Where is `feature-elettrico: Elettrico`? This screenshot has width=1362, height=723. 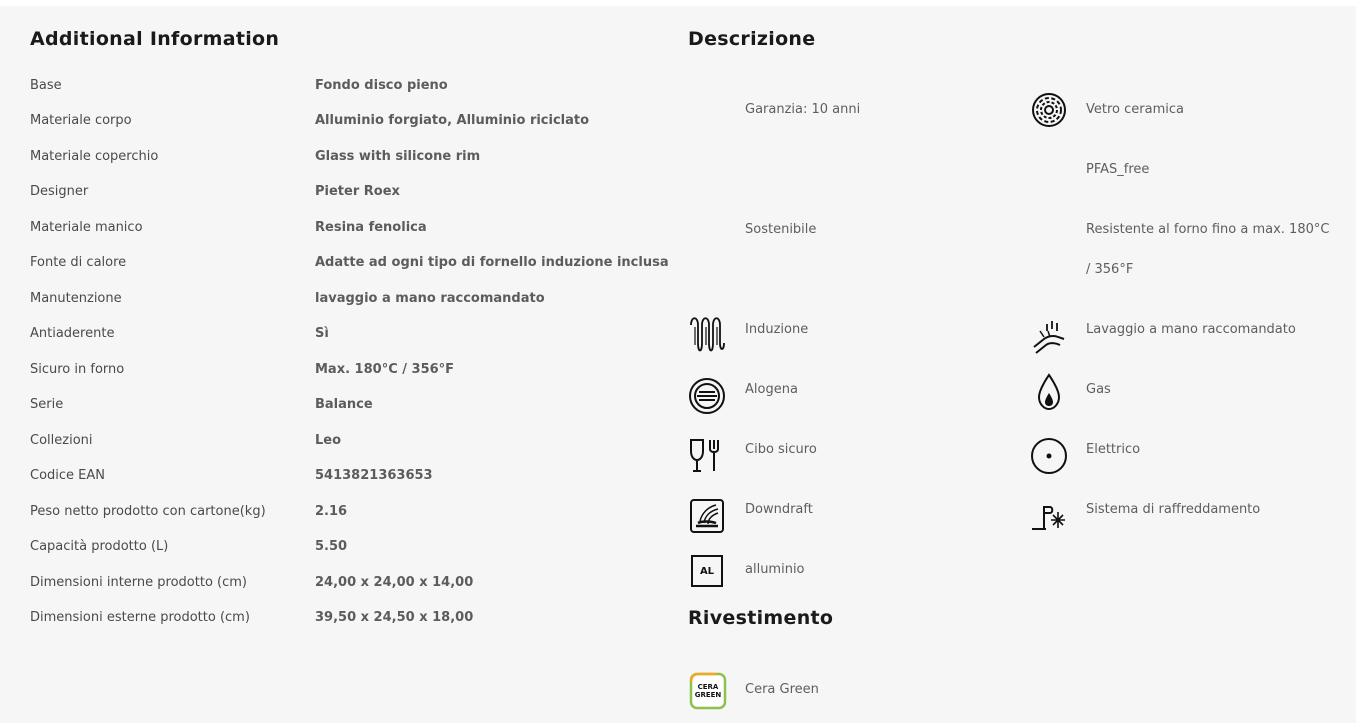 feature-elettrico: Elettrico is located at coordinates (1113, 449).